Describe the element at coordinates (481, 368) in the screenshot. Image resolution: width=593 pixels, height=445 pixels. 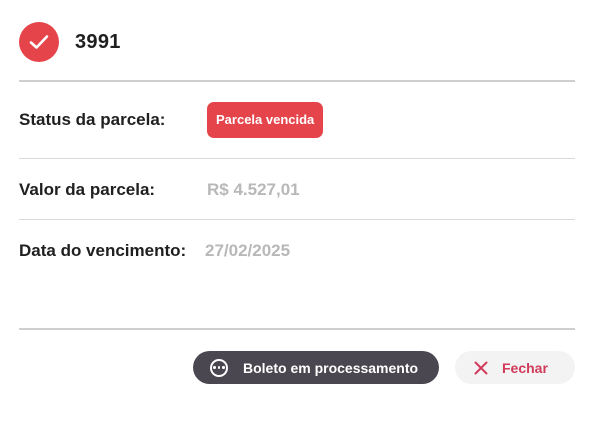
I see `close-icon` at that location.